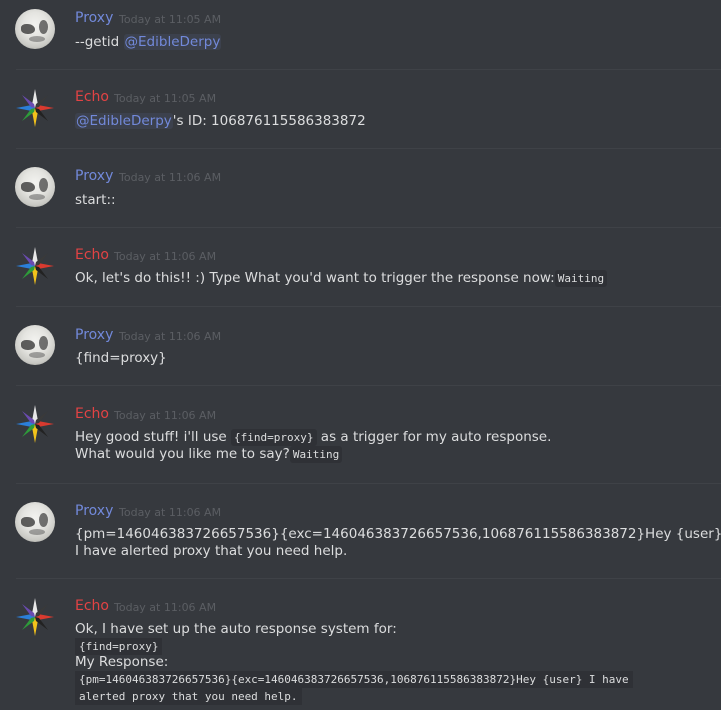 The image size is (721, 710). What do you see at coordinates (209, 454) in the screenshot?
I see `message-text-line2: What would you like me to say? Waiting` at bounding box center [209, 454].